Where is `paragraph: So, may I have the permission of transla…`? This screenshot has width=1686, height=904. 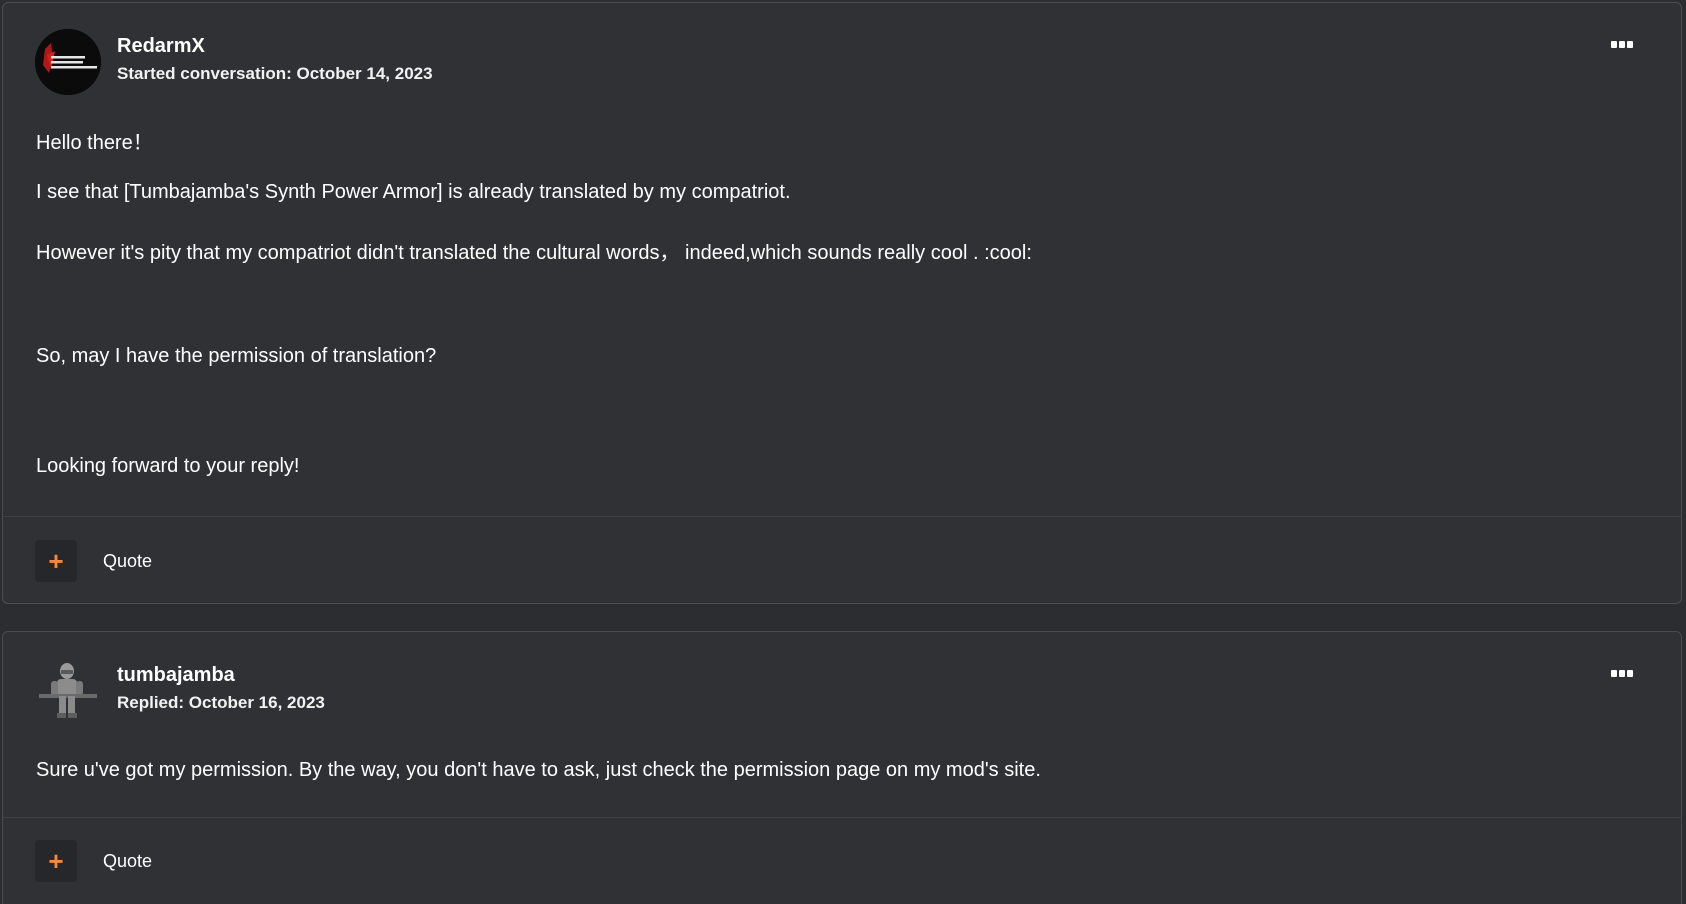 paragraph: So, may I have the permission of transla… is located at coordinates (236, 356).